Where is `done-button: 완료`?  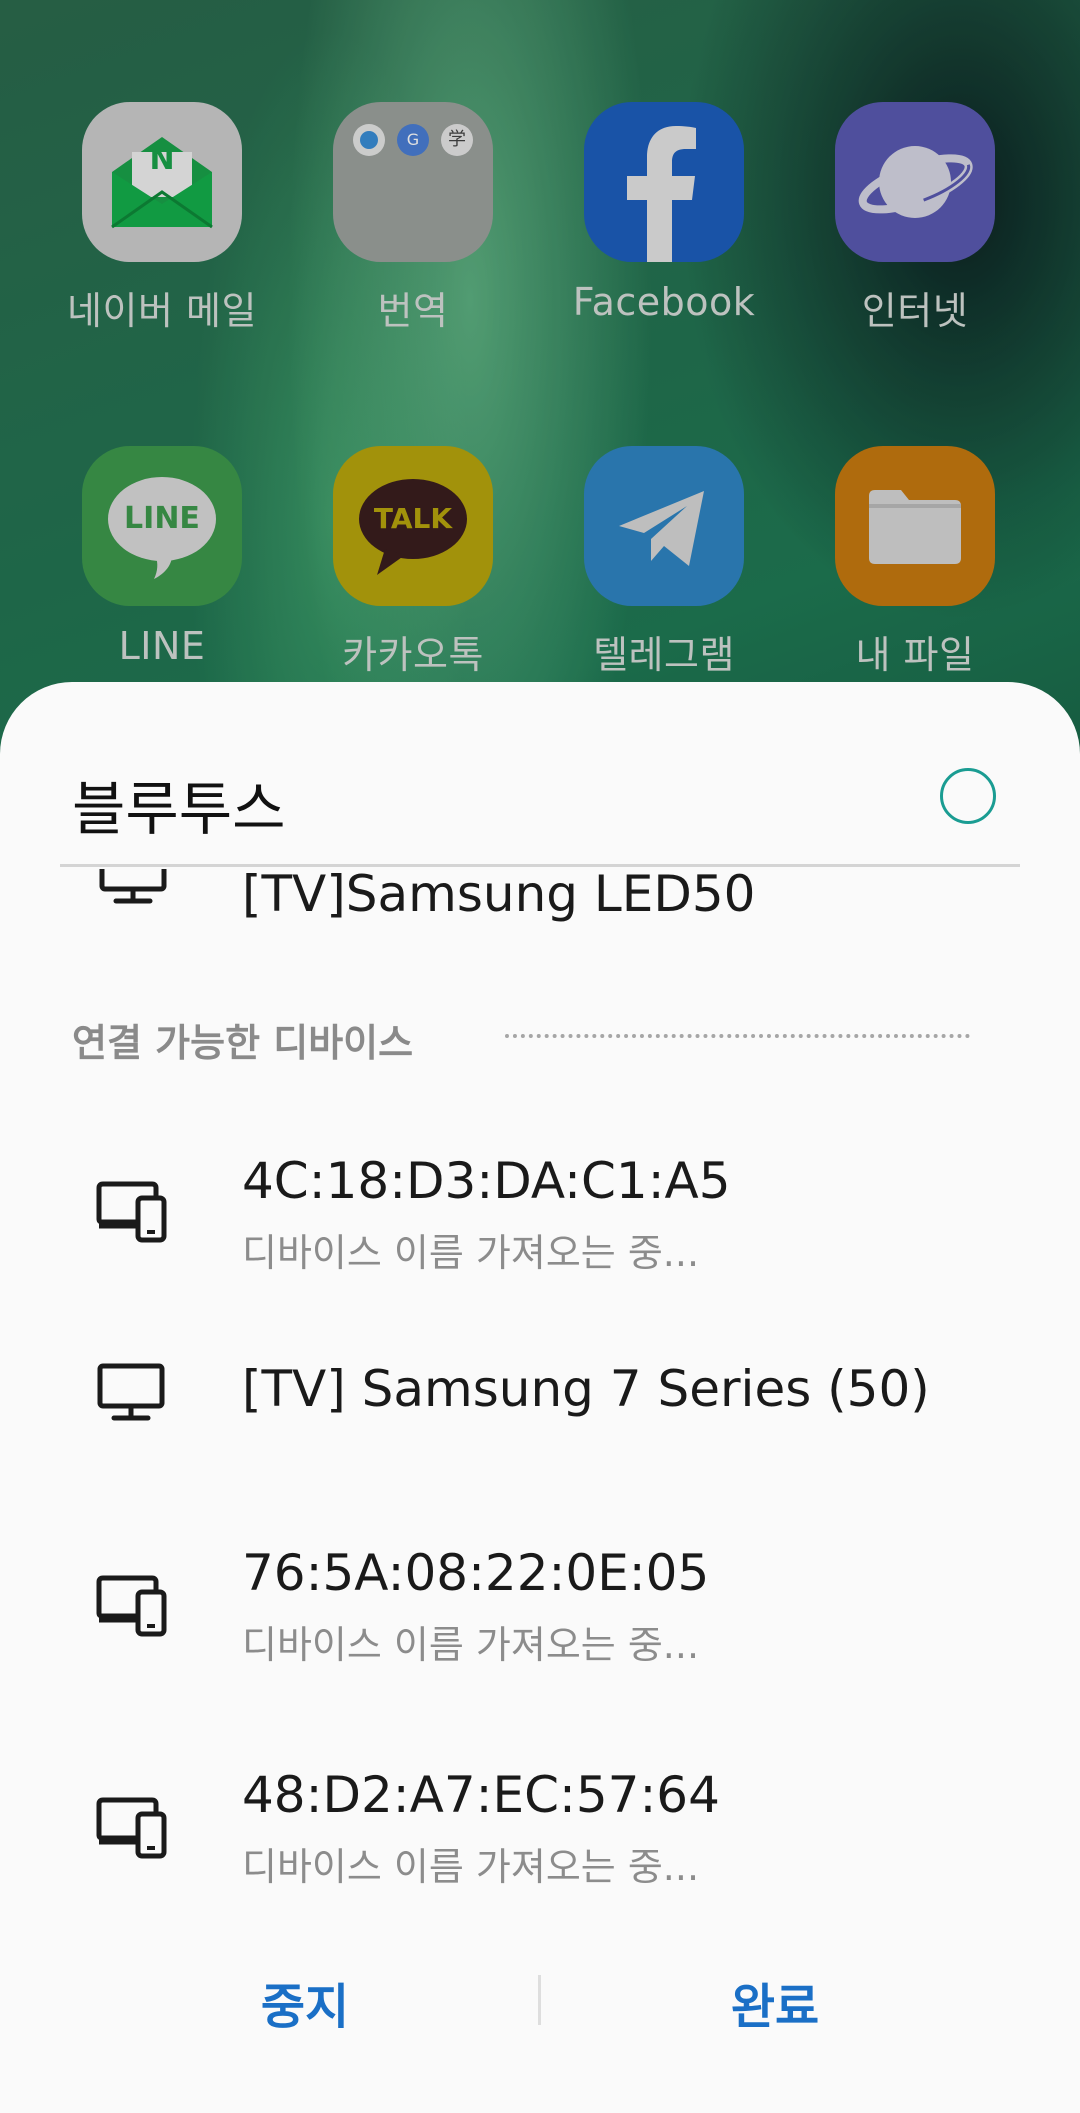
done-button: 완료 is located at coordinates (775, 2002).